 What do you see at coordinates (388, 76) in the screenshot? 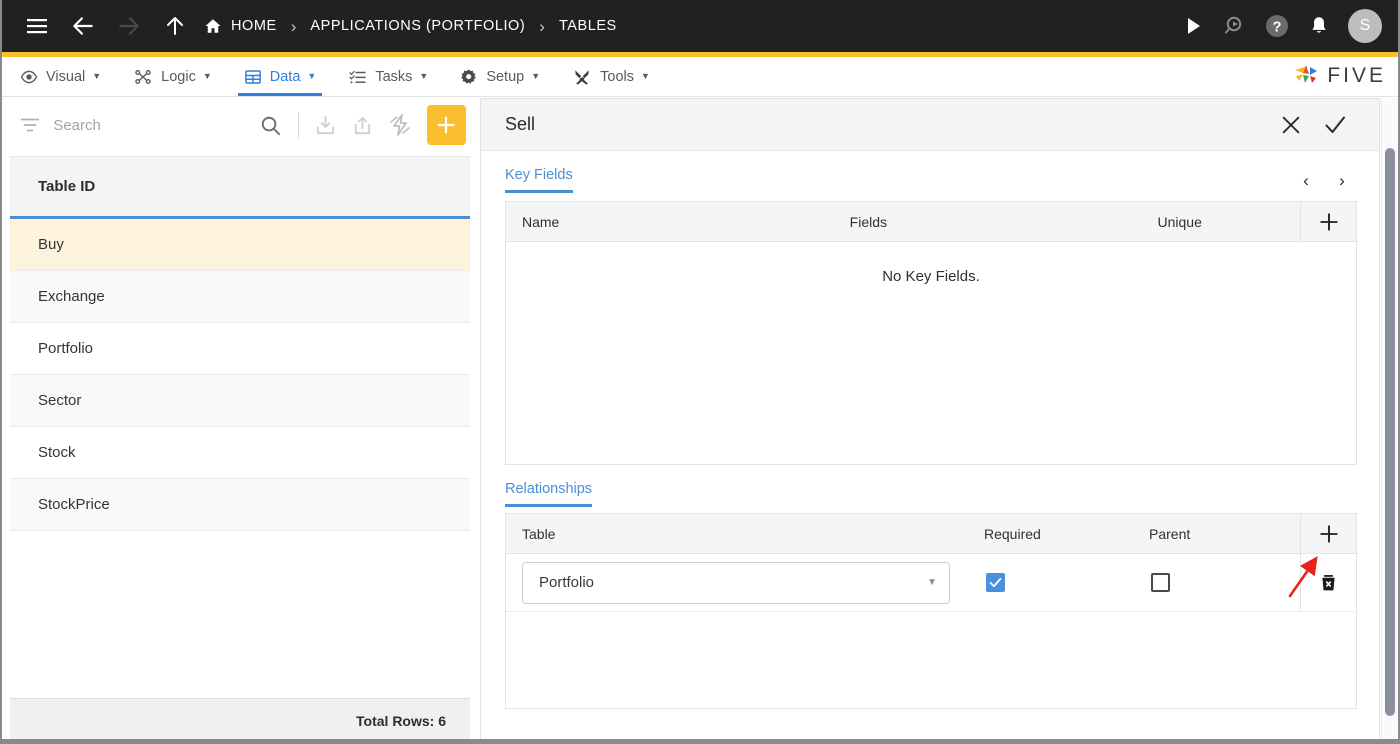
I see `menu-item-tasks: Tasks ▼` at bounding box center [388, 76].